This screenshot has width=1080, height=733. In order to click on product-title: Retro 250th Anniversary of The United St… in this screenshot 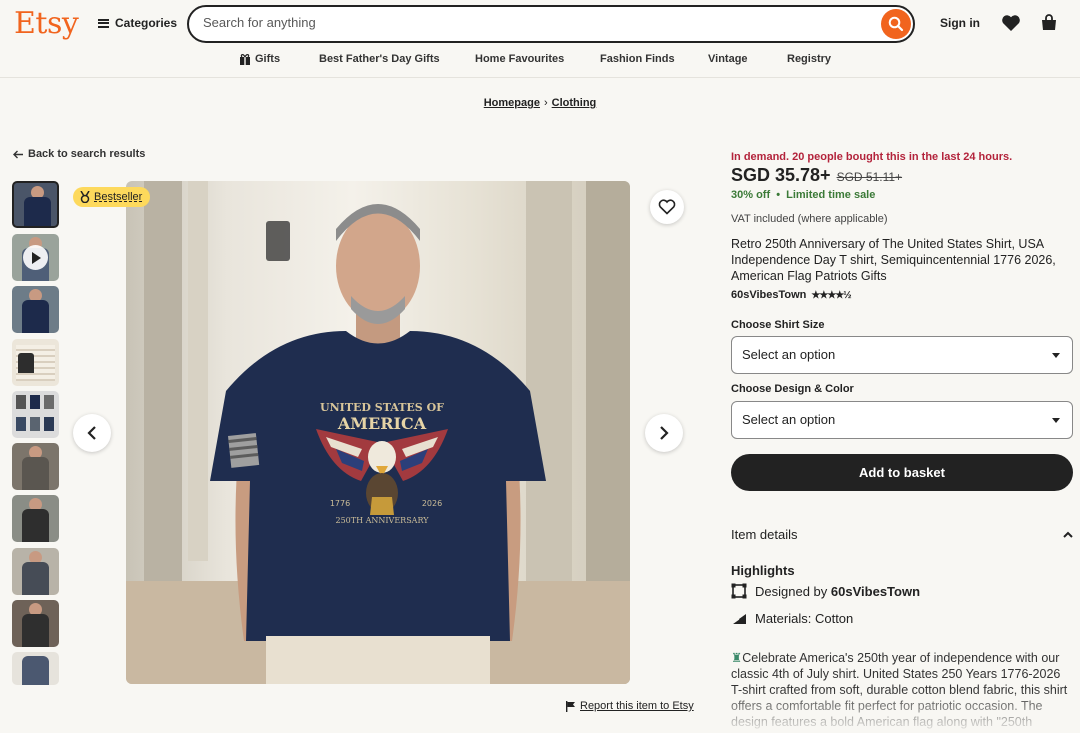, I will do `click(893, 260)`.